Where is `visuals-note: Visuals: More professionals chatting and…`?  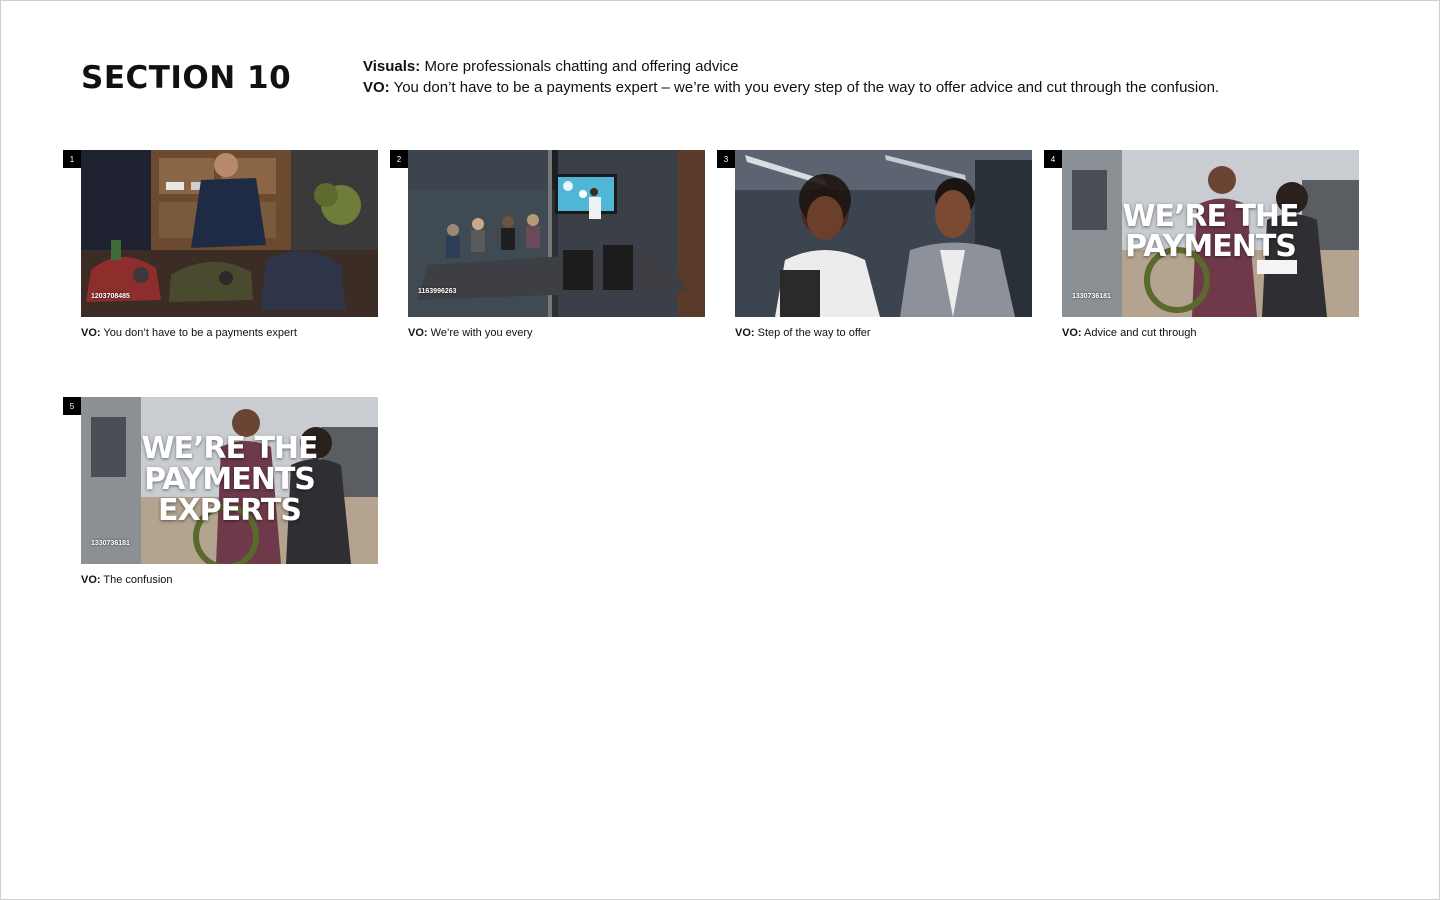
visuals-note: Visuals: More professionals chatting and… is located at coordinates (863, 66).